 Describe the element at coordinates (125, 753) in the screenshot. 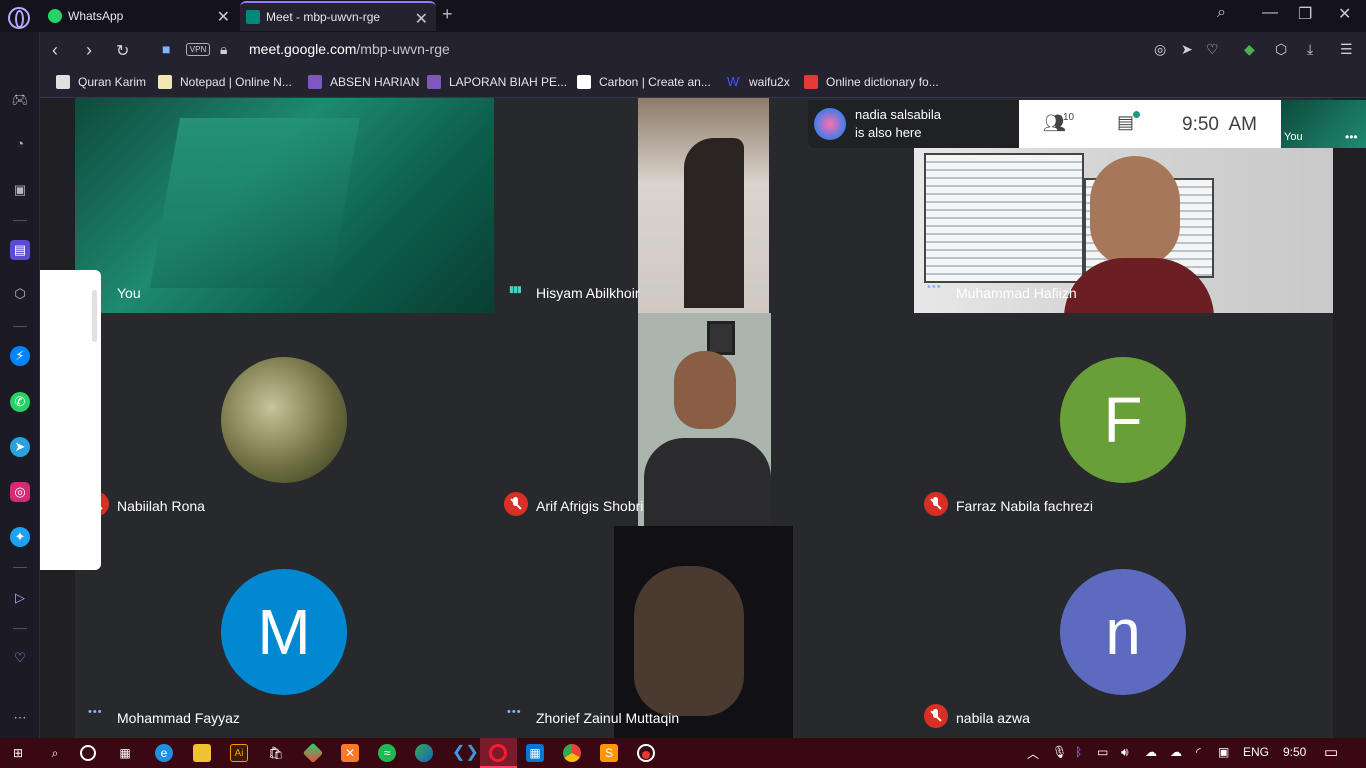

I see `task-view-icon: ▦` at that location.